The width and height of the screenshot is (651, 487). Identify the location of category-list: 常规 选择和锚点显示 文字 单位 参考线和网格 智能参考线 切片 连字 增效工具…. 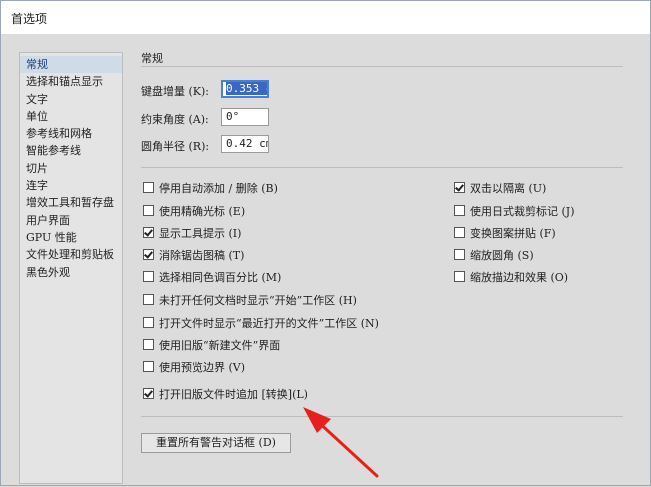
(71, 268).